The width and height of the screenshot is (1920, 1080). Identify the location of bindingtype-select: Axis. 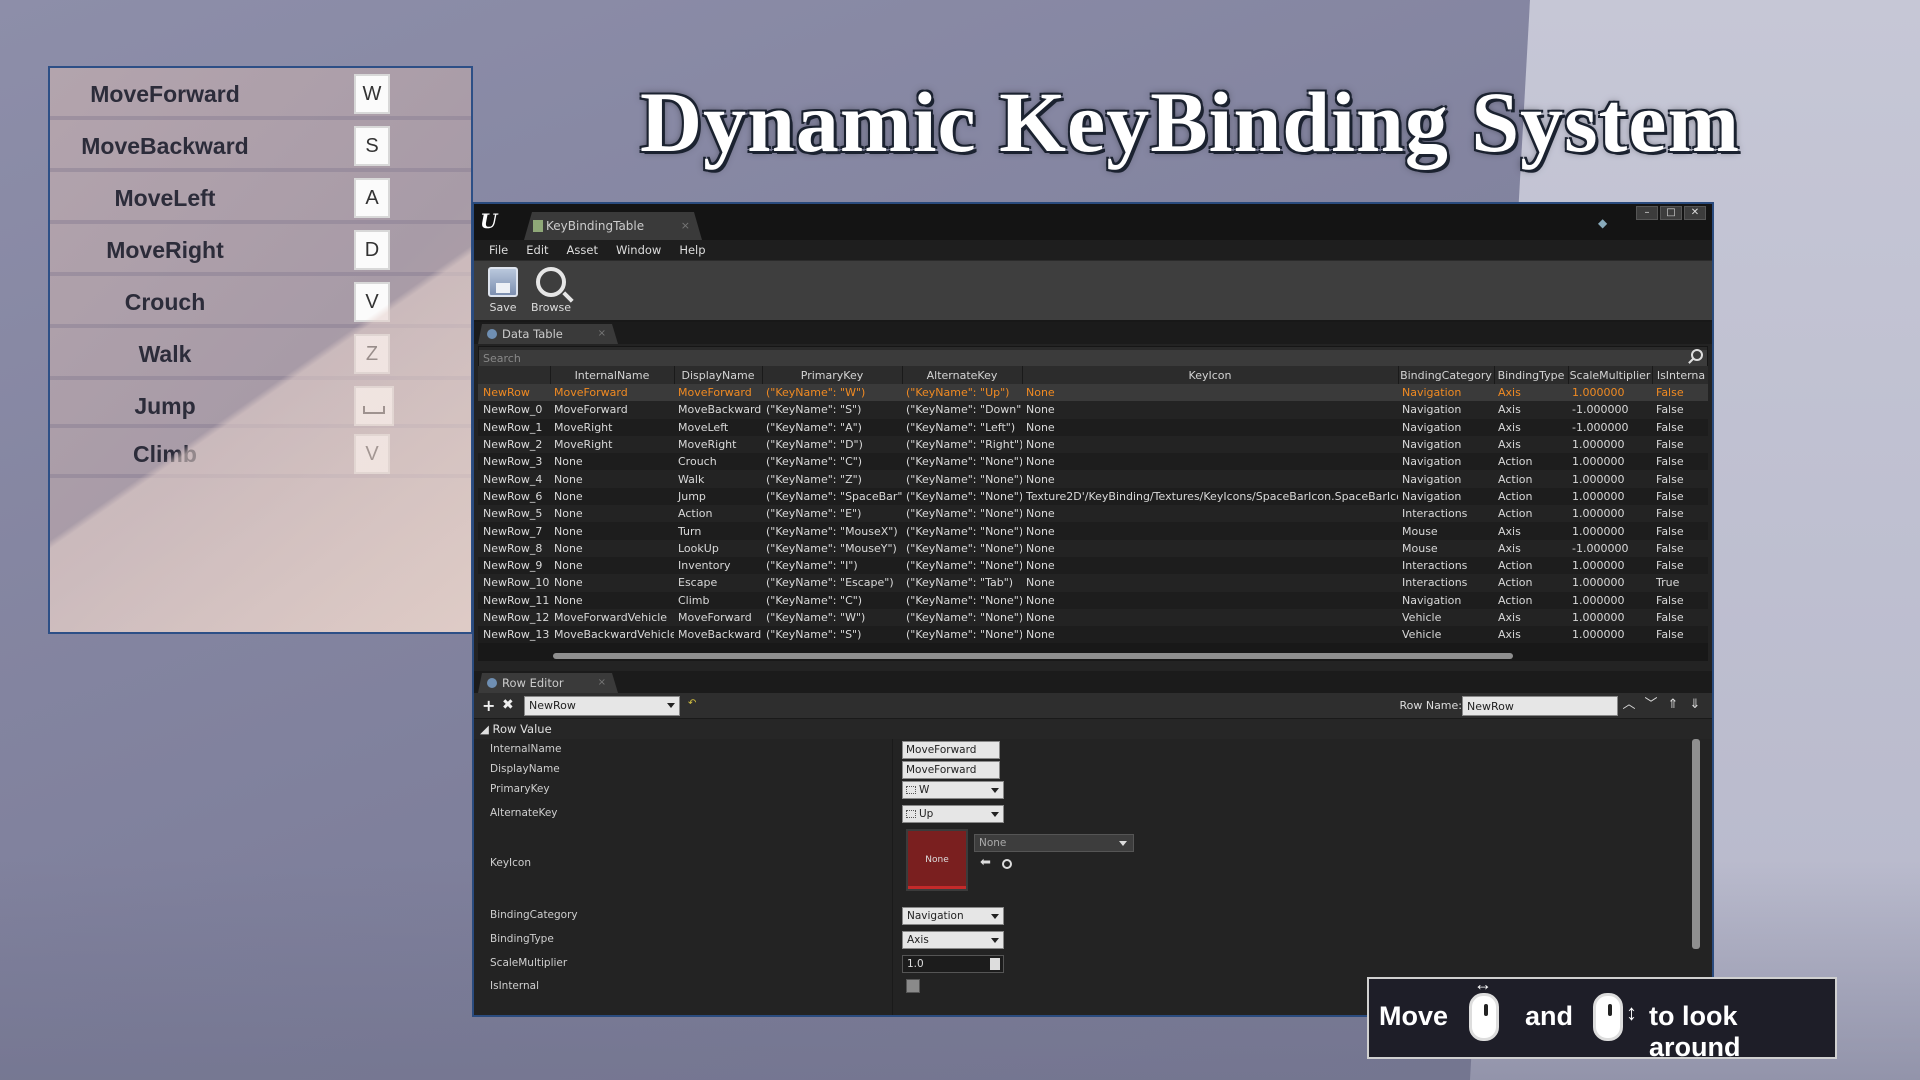
(953, 940).